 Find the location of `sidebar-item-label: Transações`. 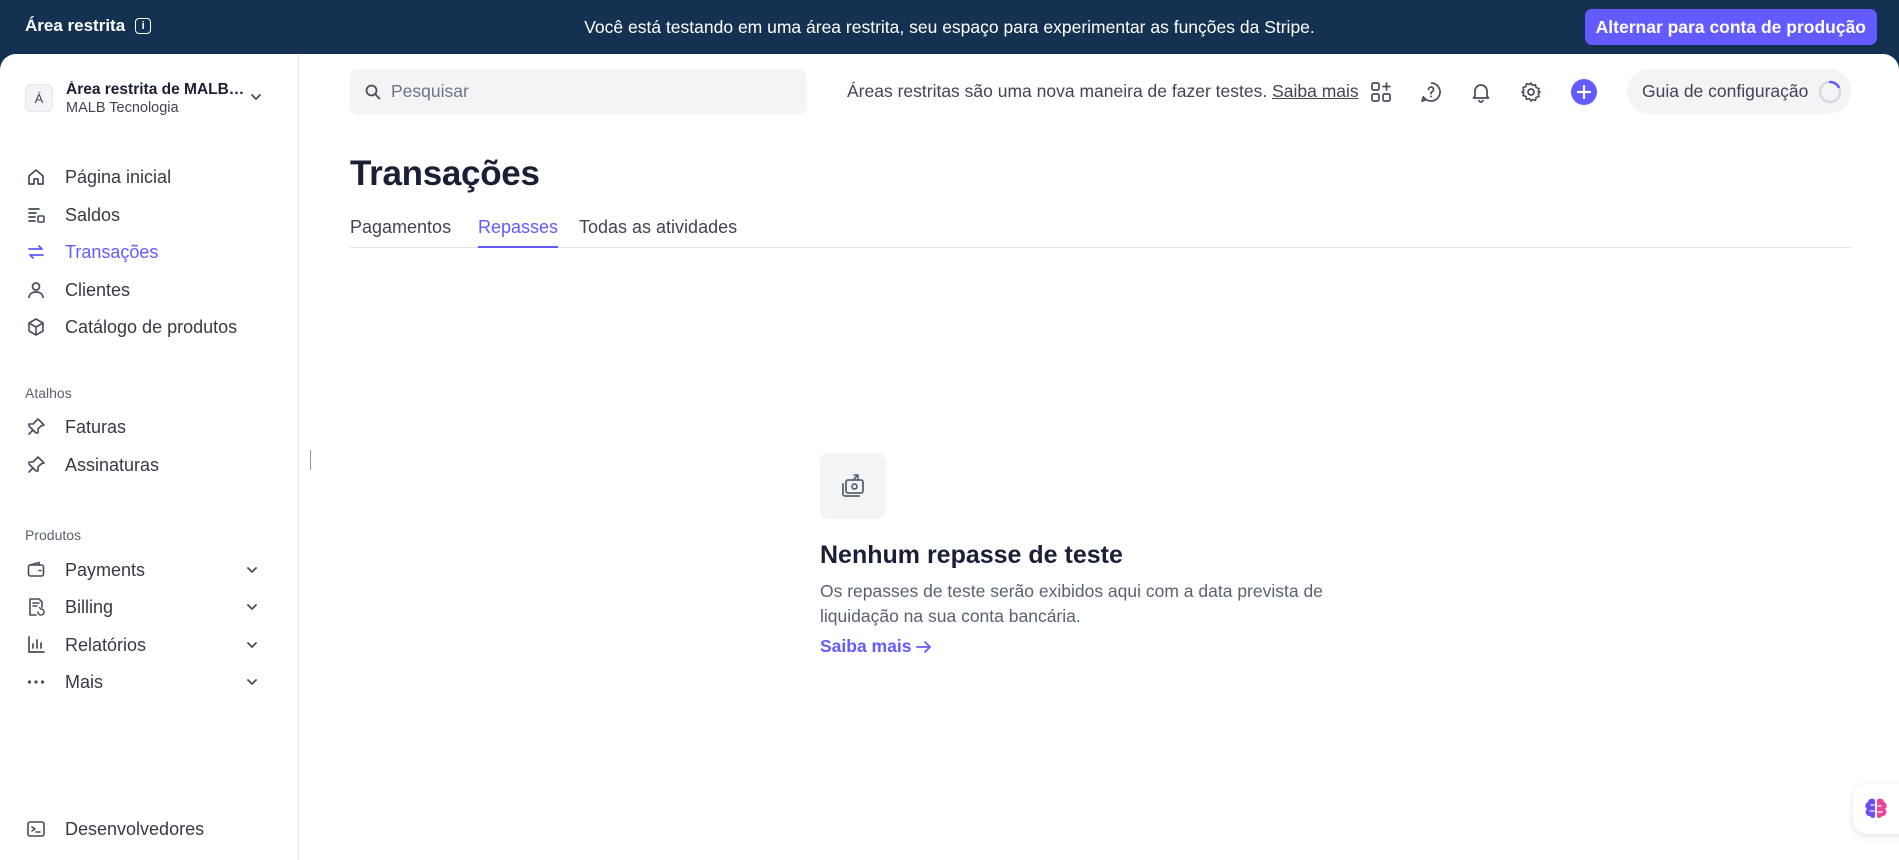

sidebar-item-label: Transações is located at coordinates (112, 251).